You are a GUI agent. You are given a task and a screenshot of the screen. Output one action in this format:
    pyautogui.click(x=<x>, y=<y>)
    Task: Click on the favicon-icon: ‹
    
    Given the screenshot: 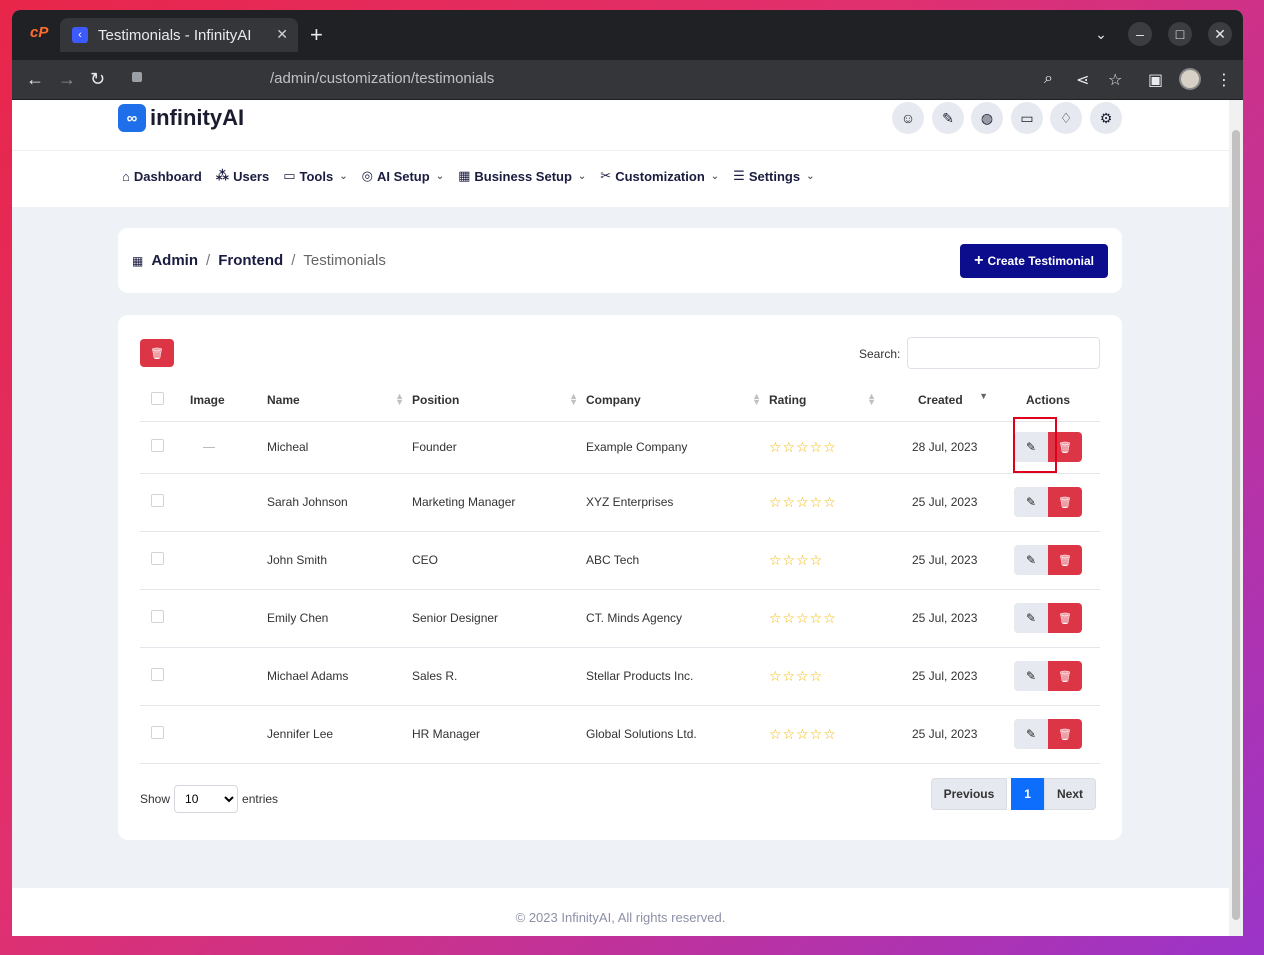 What is the action you would take?
    pyautogui.click(x=80, y=35)
    